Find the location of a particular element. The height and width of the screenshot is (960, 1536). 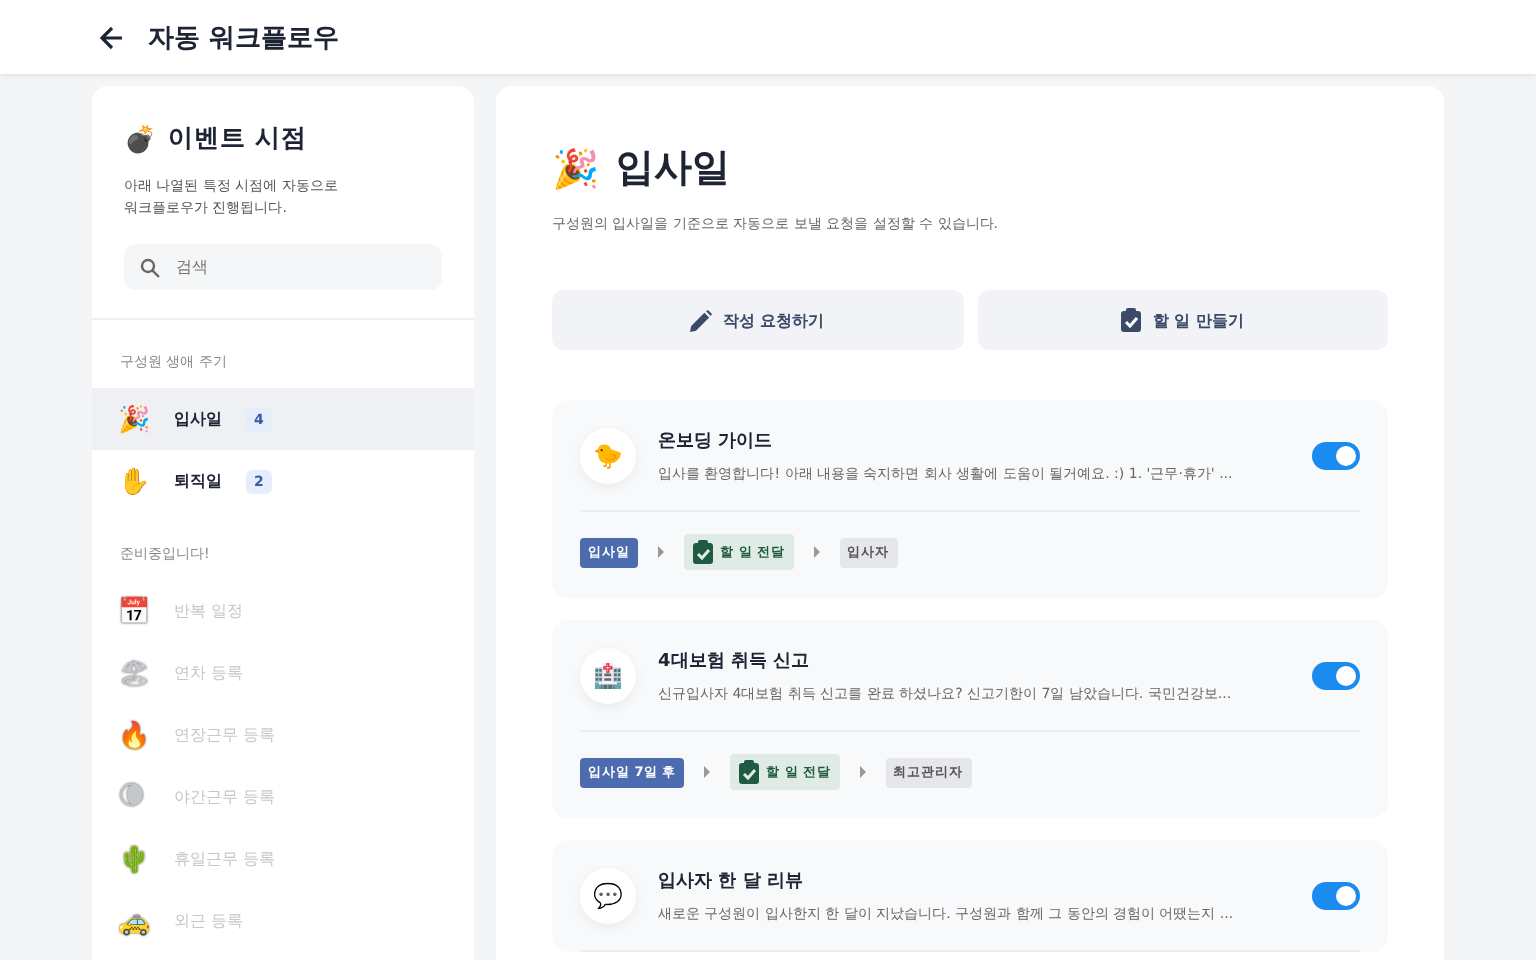

action-button: 할 일 만들기 is located at coordinates (1182, 320).